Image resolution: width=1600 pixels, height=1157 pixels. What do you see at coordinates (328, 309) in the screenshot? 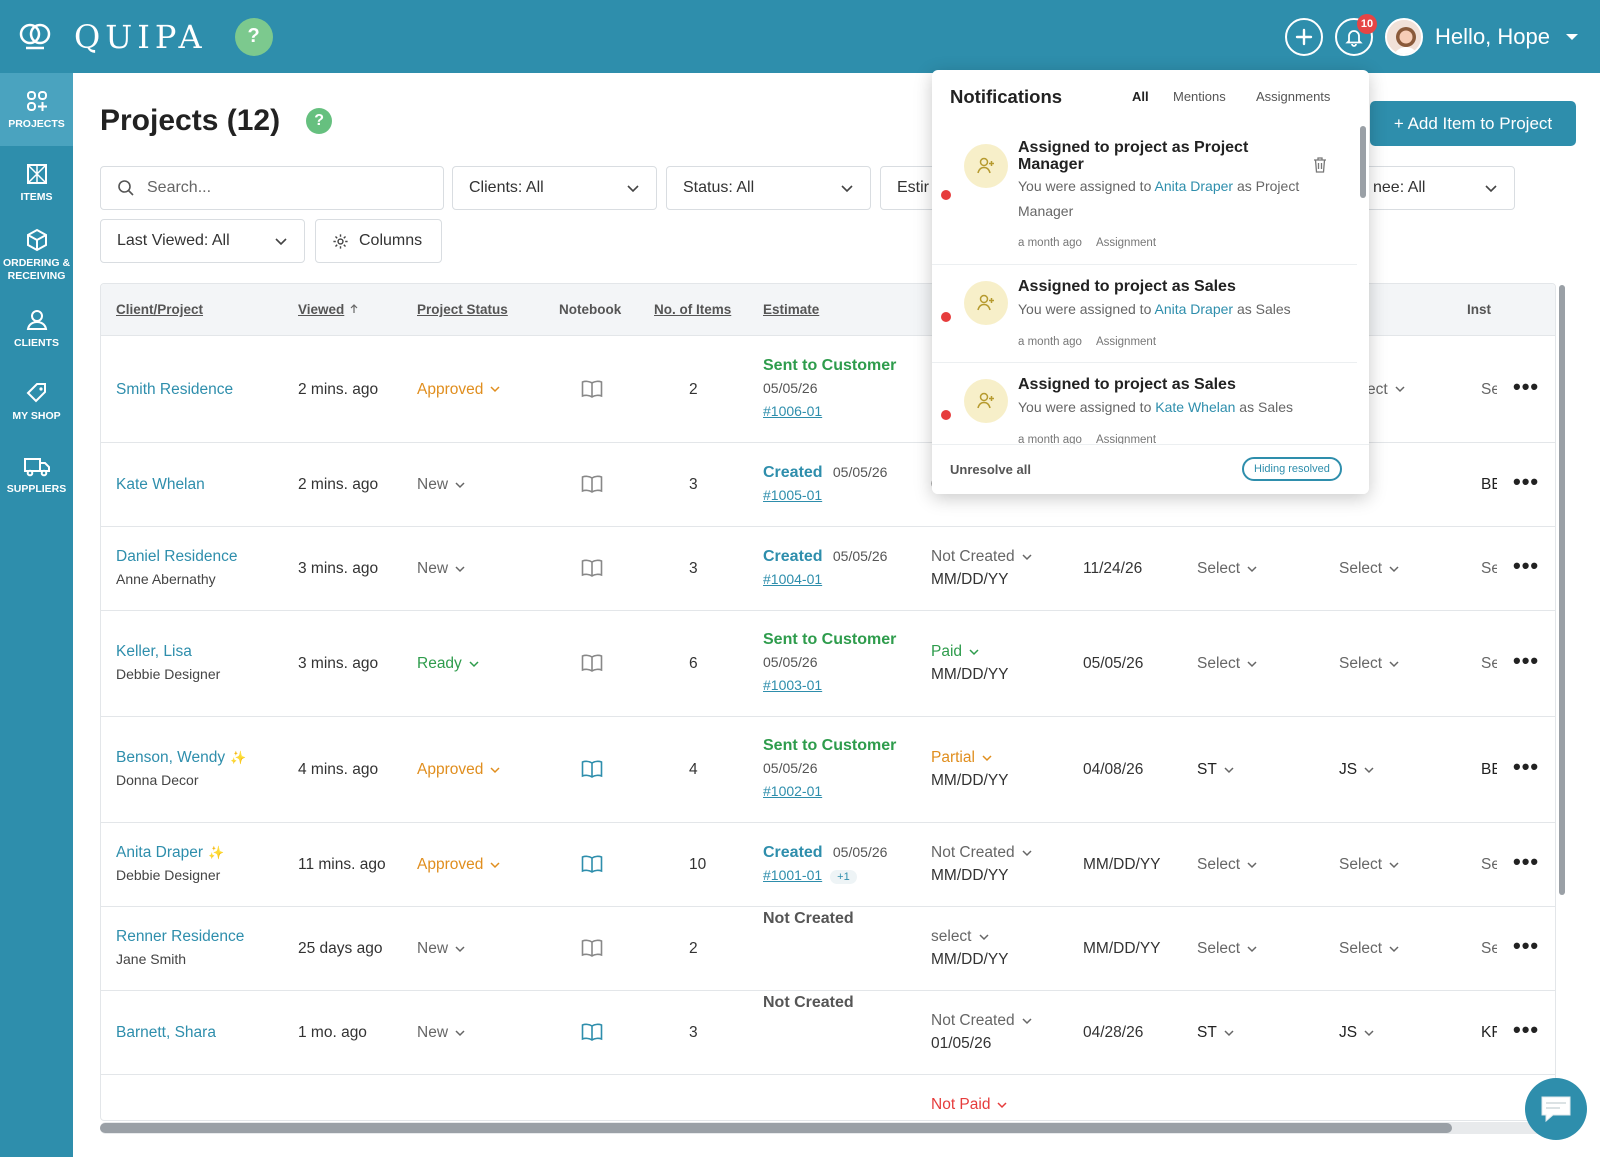
I see `column-header-viewed: Viewed` at bounding box center [328, 309].